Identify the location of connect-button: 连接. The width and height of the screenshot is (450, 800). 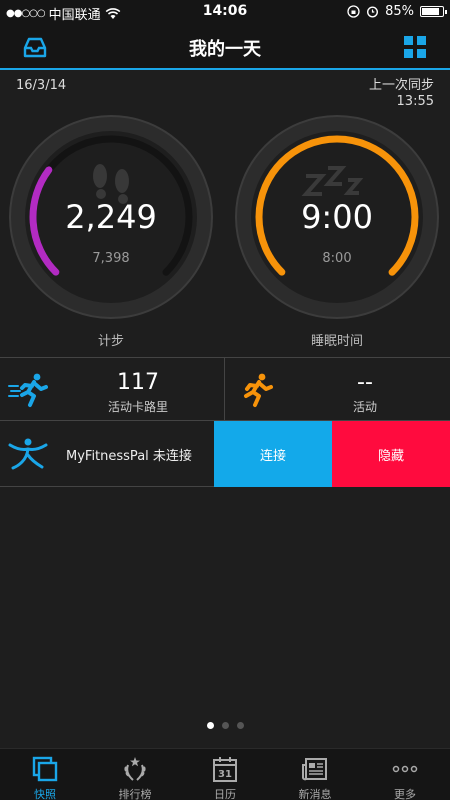
(273, 454).